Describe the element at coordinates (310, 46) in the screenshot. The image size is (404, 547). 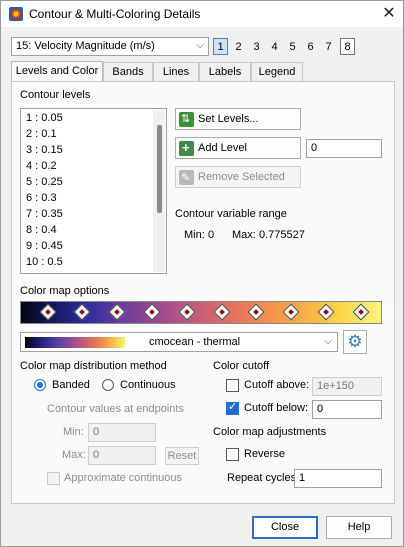
I see `frame-button-6: 6` at that location.